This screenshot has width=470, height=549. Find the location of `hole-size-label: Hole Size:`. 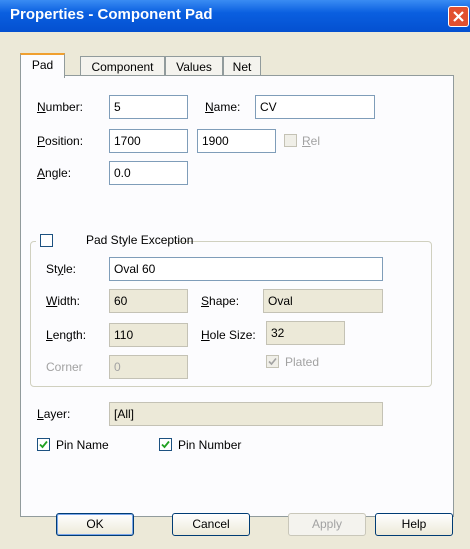

hole-size-label: Hole Size: is located at coordinates (228, 335).